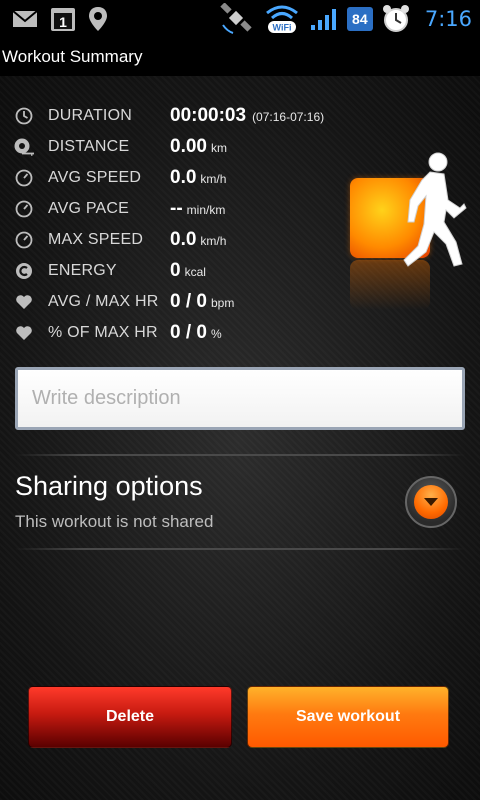  Describe the element at coordinates (114, 521) in the screenshot. I see `sharing-status-text: This workout is not shared` at that location.